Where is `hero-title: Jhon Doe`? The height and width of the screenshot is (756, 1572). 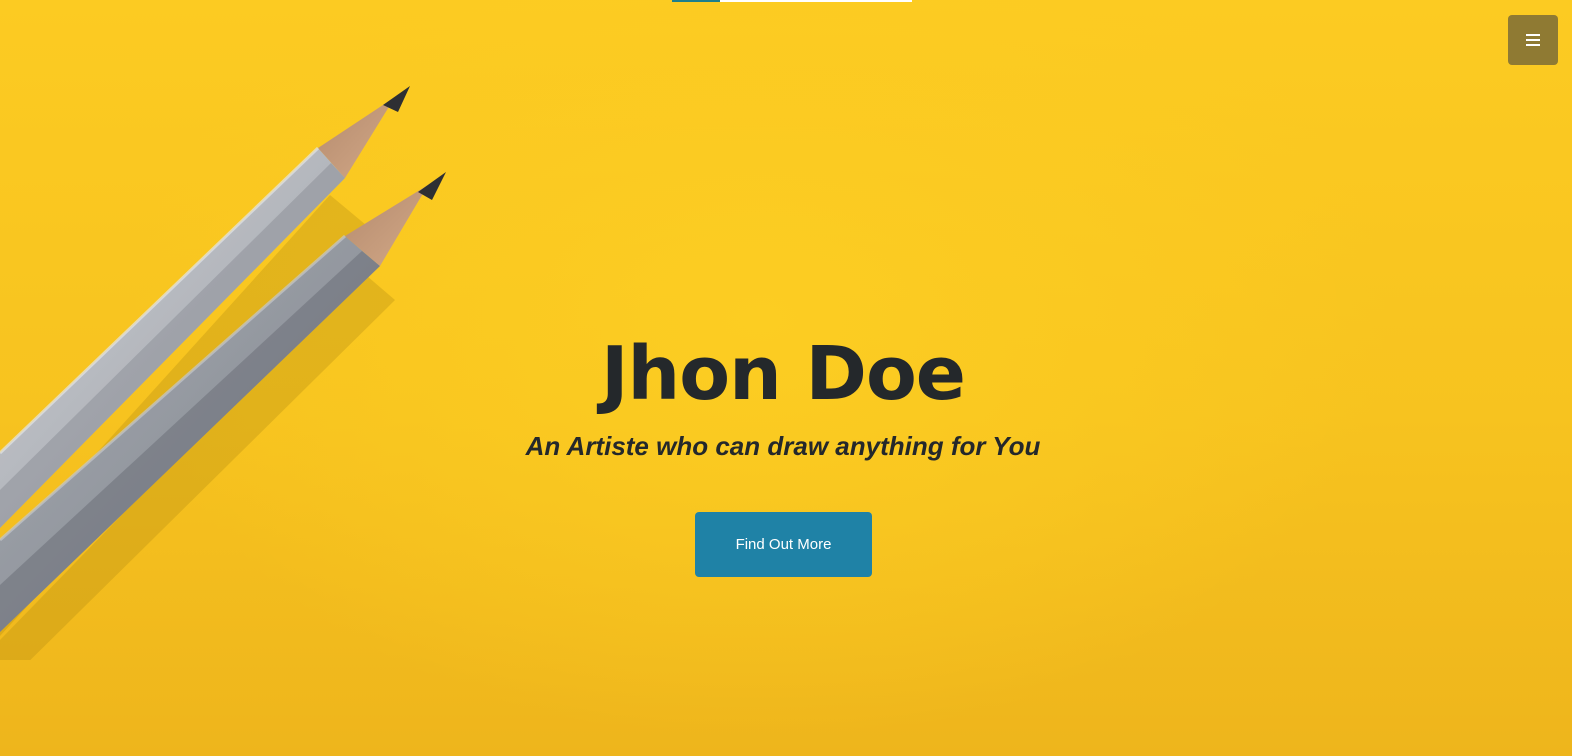
hero-title: Jhon Doe is located at coordinates (783, 374).